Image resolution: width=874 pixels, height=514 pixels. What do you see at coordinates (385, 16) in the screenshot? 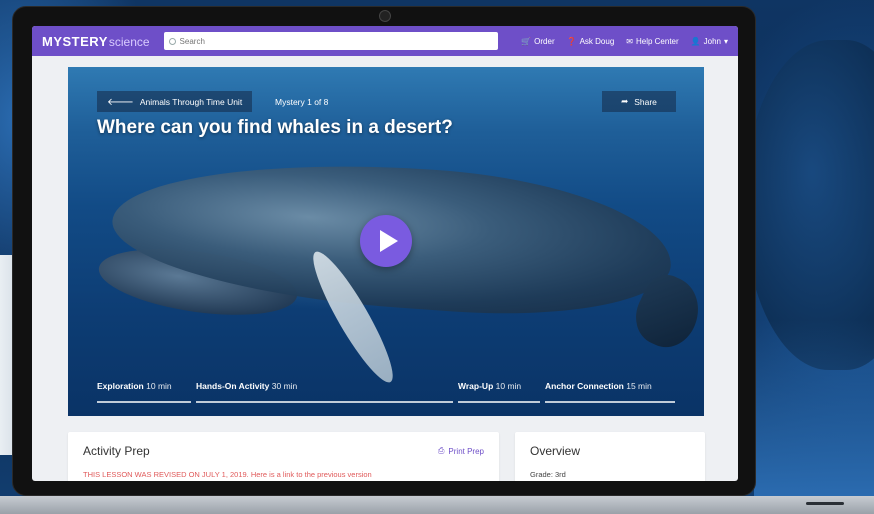
I see `webcam` at bounding box center [385, 16].